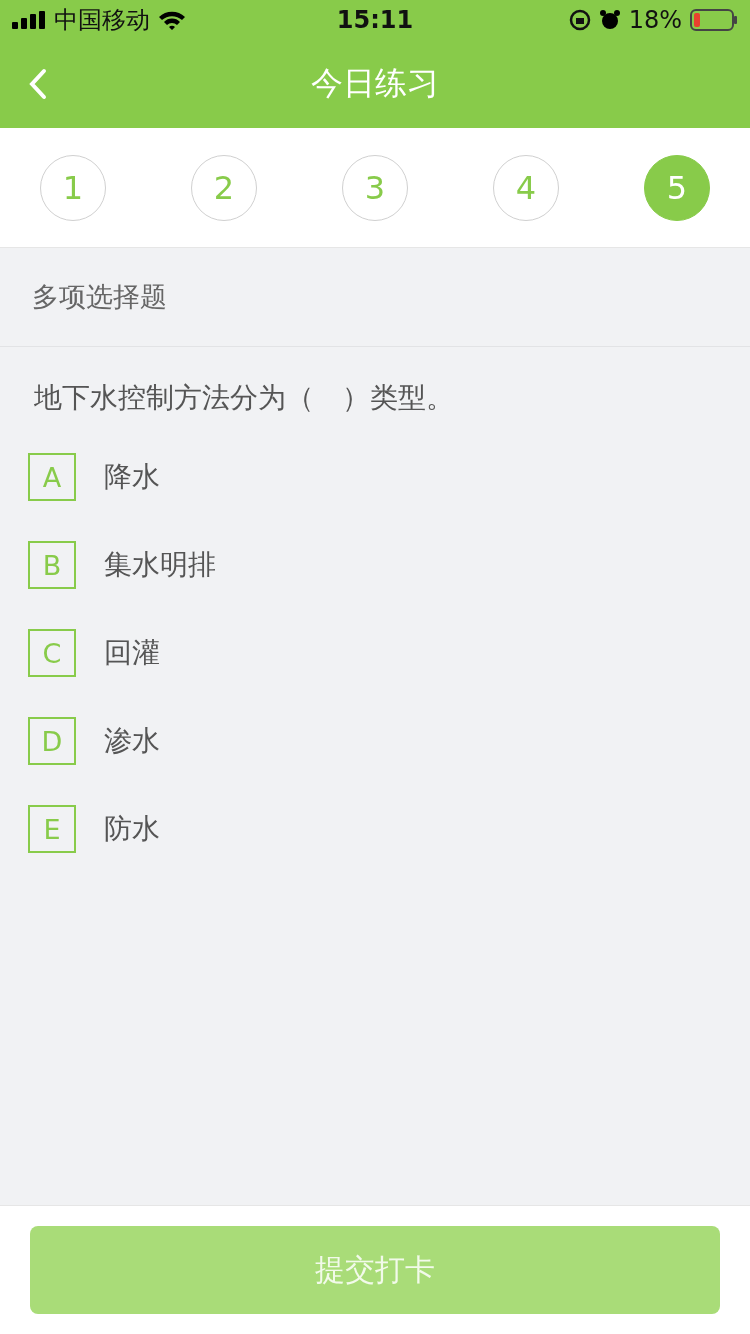 The width and height of the screenshot is (750, 1334). Describe the element at coordinates (224, 188) in the screenshot. I see `question-tab: 2` at that location.